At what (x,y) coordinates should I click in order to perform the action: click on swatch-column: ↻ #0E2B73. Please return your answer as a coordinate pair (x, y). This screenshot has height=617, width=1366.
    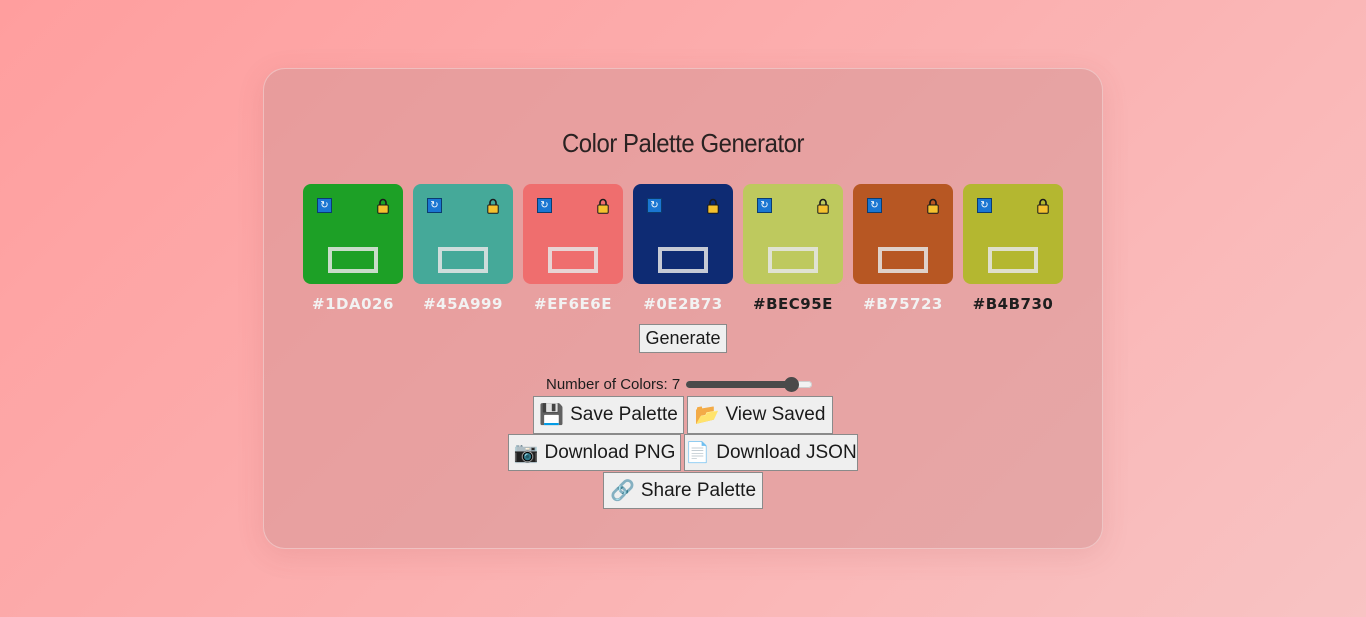
    Looking at the image, I should click on (683, 248).